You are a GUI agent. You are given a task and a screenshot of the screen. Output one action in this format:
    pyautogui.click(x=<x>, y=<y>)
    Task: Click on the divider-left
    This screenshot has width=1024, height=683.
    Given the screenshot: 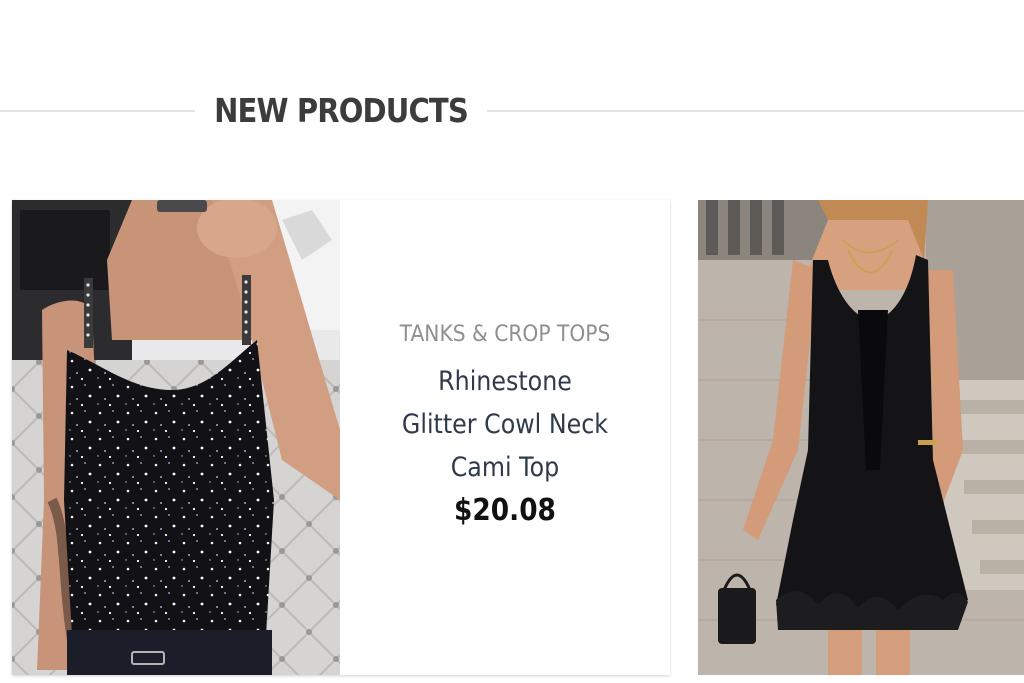 What is the action you would take?
    pyautogui.click(x=97, y=111)
    